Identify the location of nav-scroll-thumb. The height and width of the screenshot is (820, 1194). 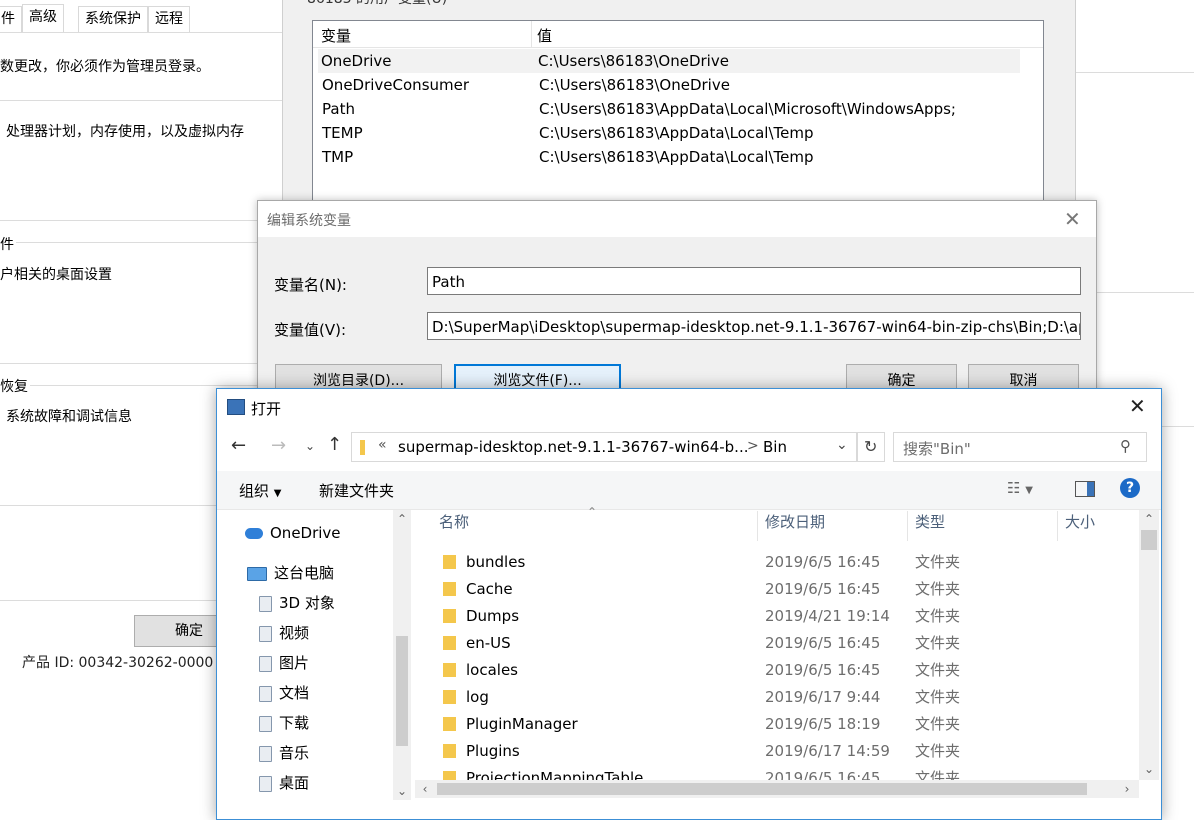
(402, 691).